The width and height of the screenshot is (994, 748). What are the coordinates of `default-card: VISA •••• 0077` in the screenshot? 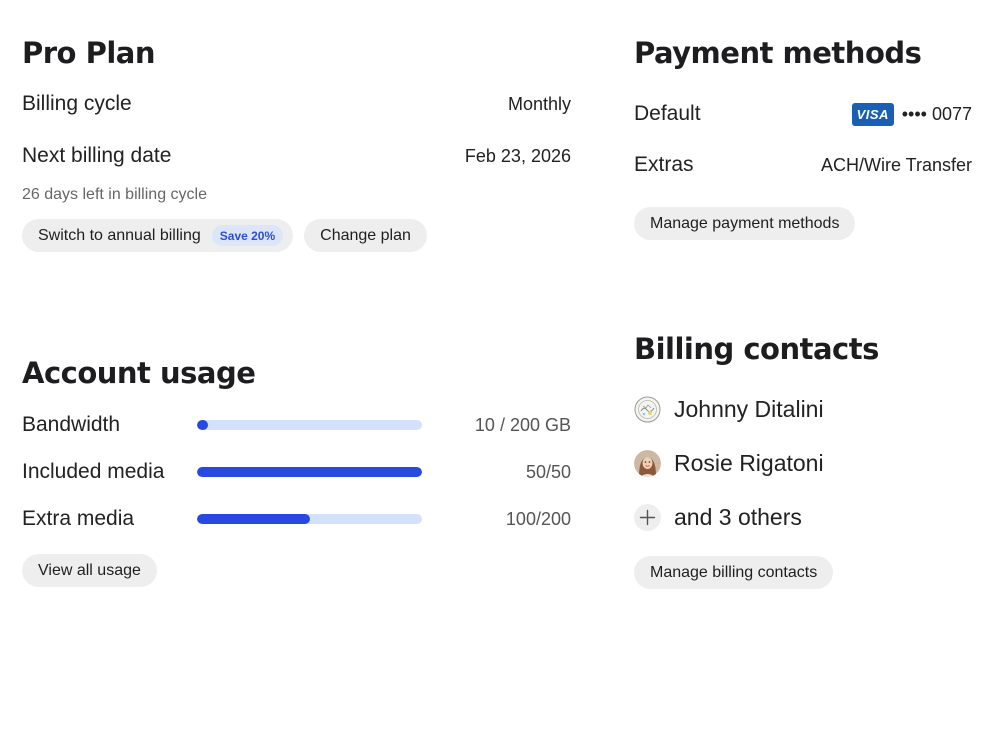 It's located at (911, 114).